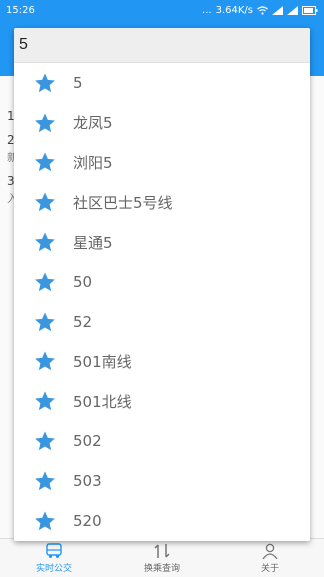 This screenshot has height=577, width=324. What do you see at coordinates (310, 10) in the screenshot?
I see `battery-icon` at bounding box center [310, 10].